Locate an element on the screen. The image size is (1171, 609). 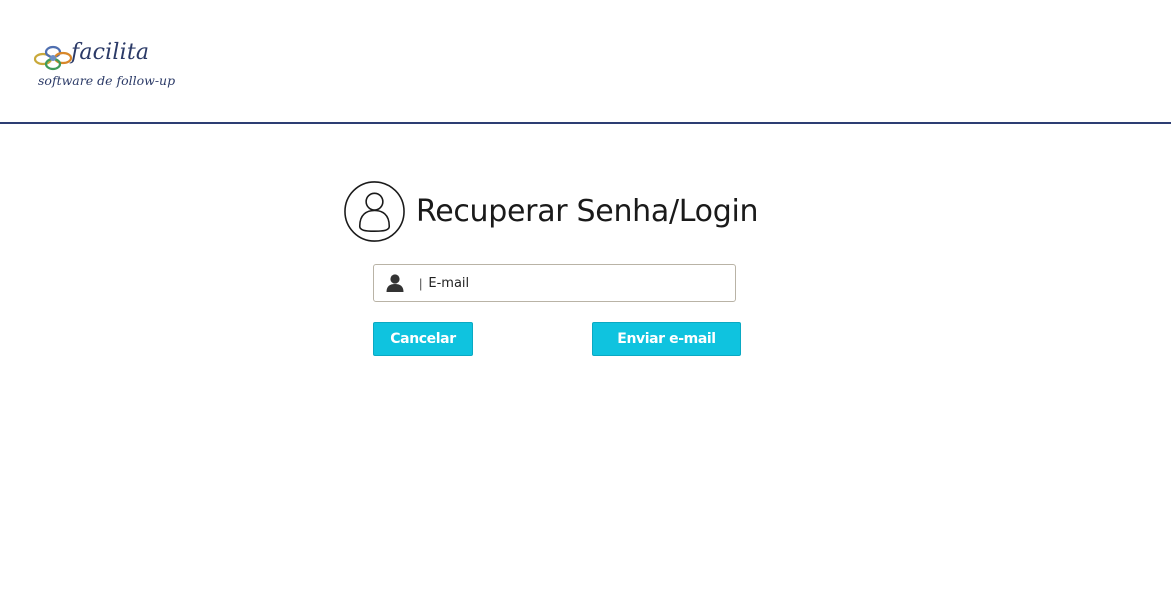
email-field-container: | is located at coordinates (554, 283).